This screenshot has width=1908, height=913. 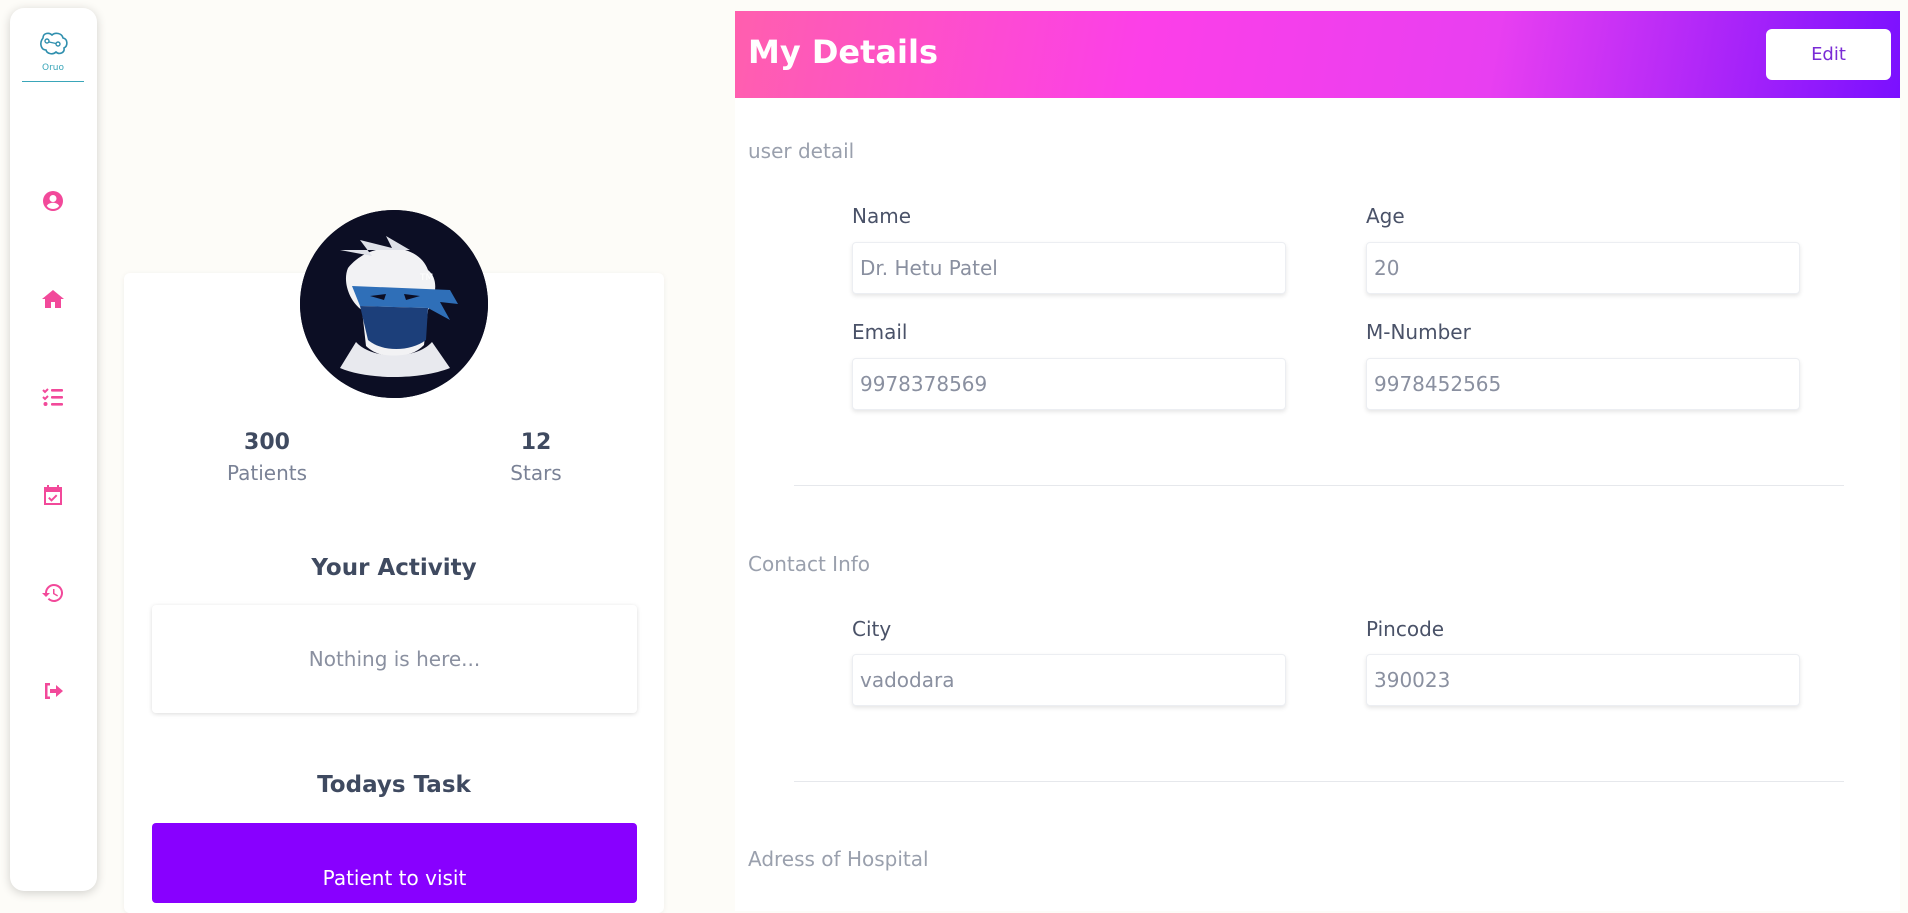 What do you see at coordinates (267, 473) in the screenshot?
I see `stat-label: Patients` at bounding box center [267, 473].